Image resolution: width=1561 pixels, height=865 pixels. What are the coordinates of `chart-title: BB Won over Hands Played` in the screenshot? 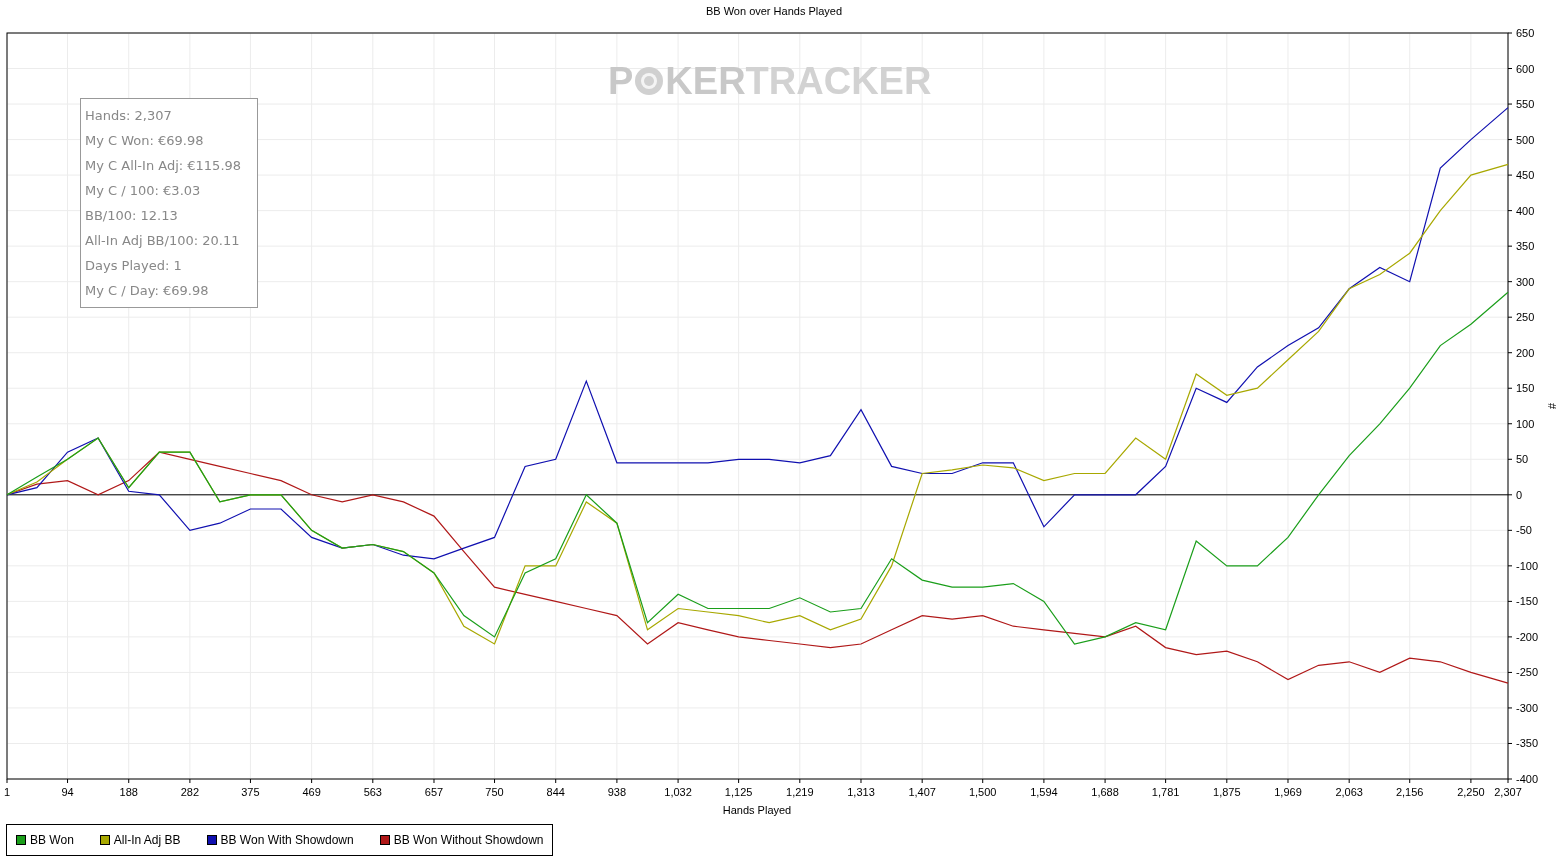 It's located at (774, 11).